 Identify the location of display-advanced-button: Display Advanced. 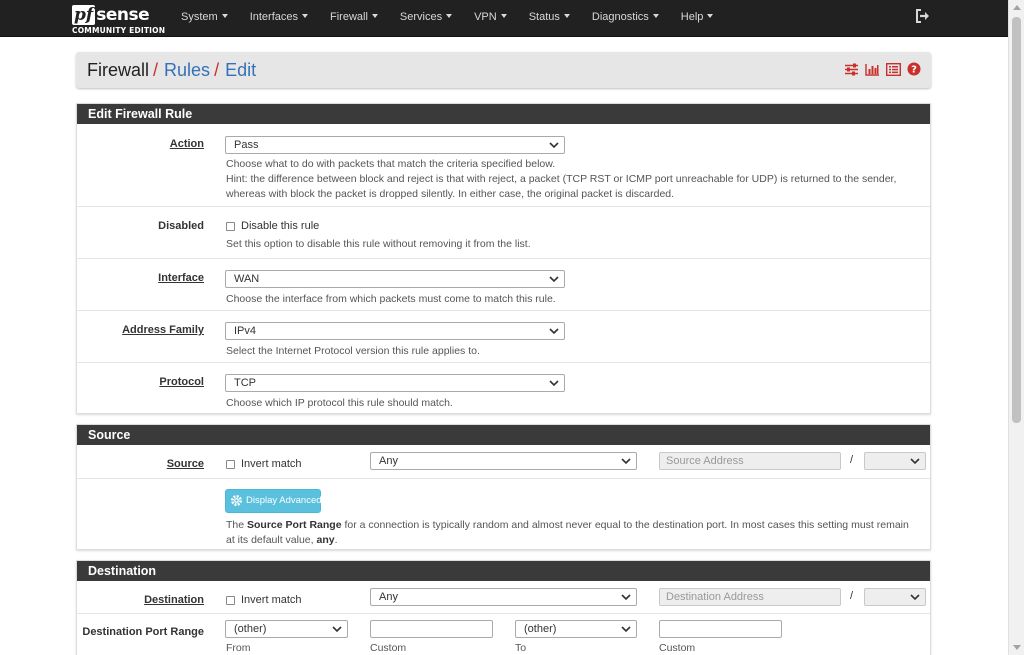
(273, 501).